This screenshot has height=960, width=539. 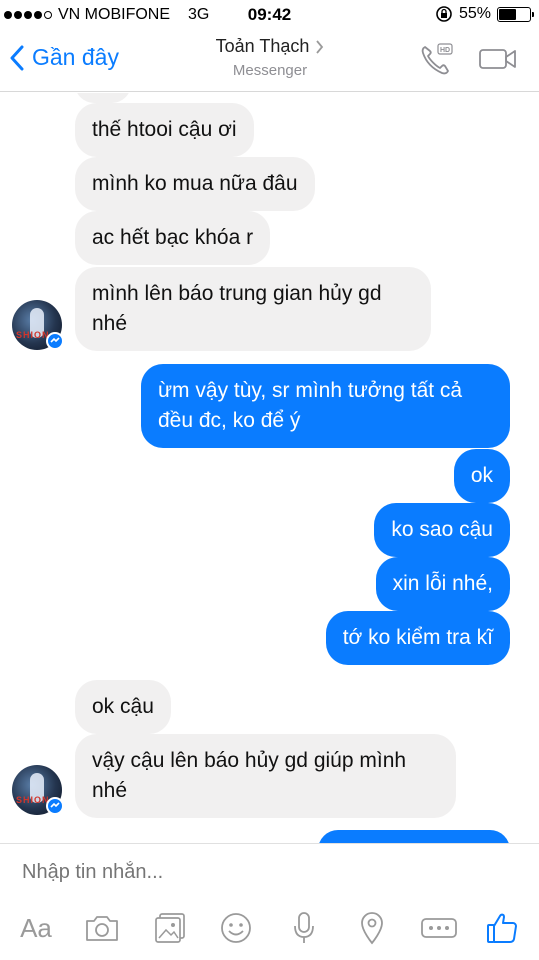 I want to click on text-format-button: Aa, so click(x=36, y=928).